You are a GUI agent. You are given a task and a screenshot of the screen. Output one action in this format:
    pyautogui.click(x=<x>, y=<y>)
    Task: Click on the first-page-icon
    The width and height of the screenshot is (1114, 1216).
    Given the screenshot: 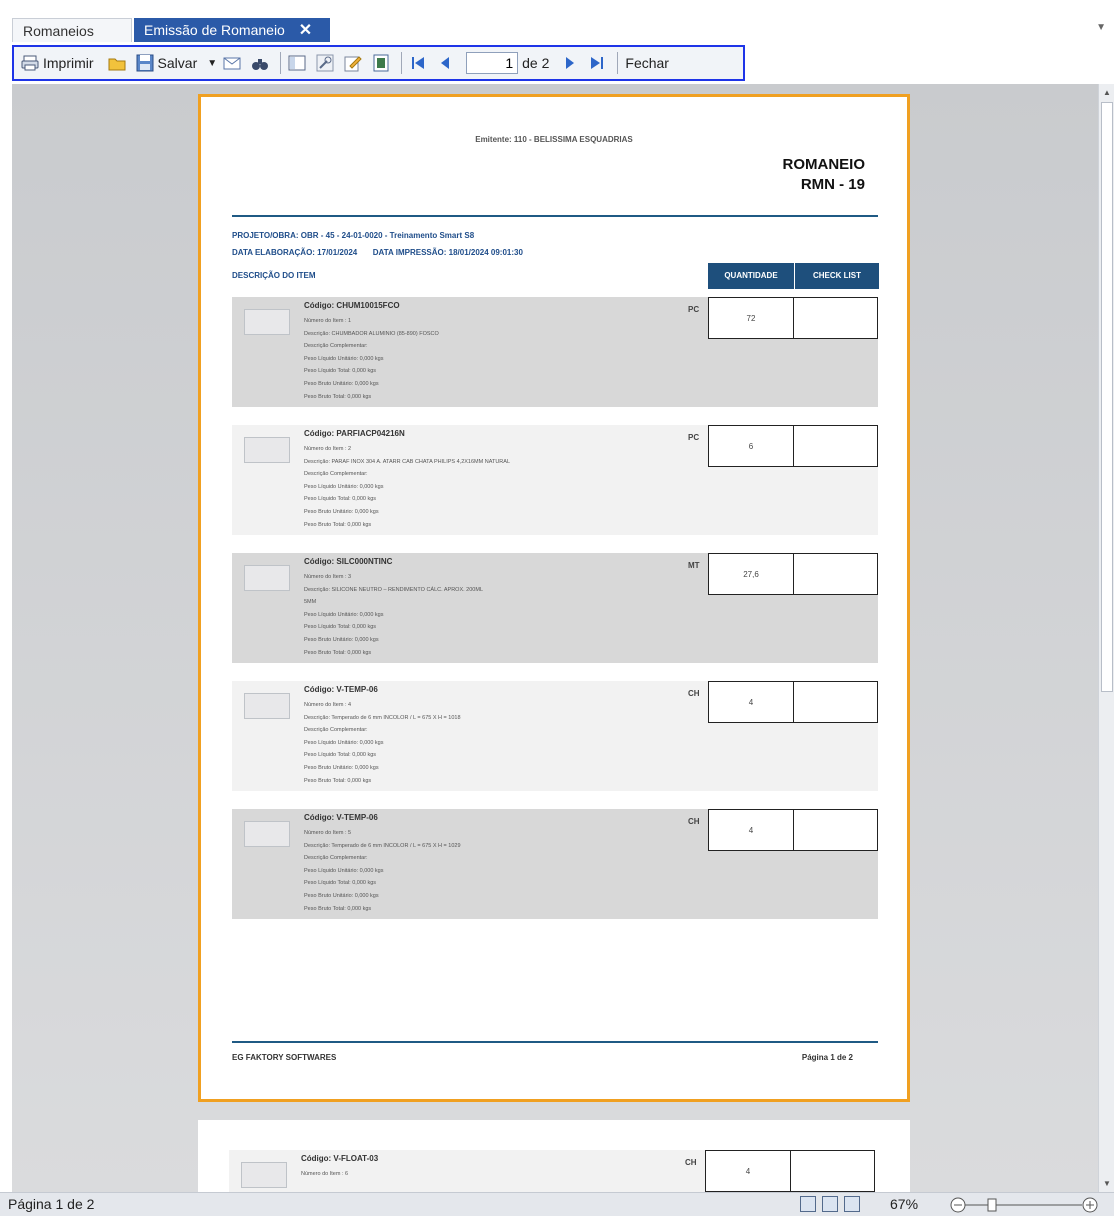 What is the action you would take?
    pyautogui.click(x=418, y=63)
    